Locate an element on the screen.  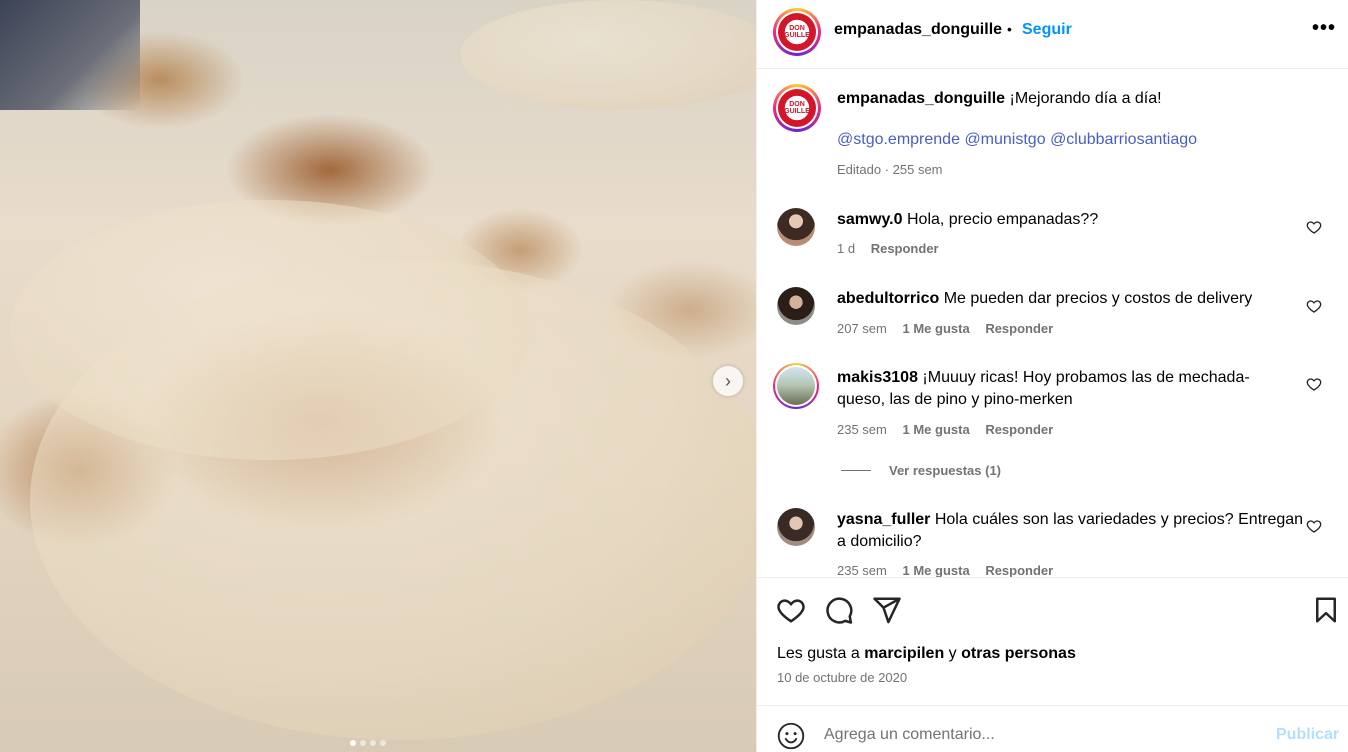
chevron-right-icon: › is located at coordinates (728, 380).